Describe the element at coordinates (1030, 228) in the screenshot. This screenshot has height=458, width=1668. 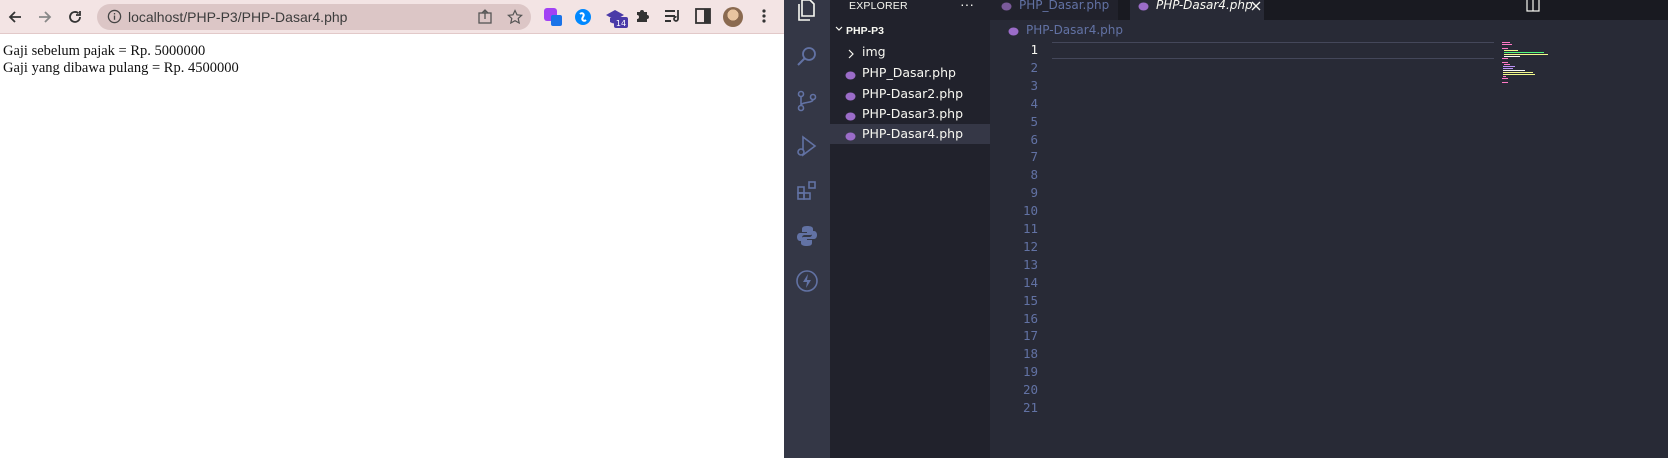
I see `line-number: 11` at that location.